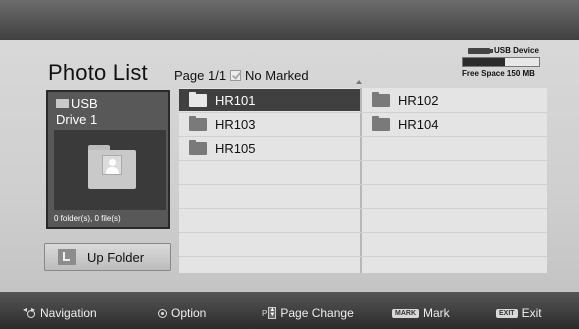 Image resolution: width=579 pixels, height=329 pixels. Describe the element at coordinates (519, 313) in the screenshot. I see `footer-exit: EXIT Exit` at that location.